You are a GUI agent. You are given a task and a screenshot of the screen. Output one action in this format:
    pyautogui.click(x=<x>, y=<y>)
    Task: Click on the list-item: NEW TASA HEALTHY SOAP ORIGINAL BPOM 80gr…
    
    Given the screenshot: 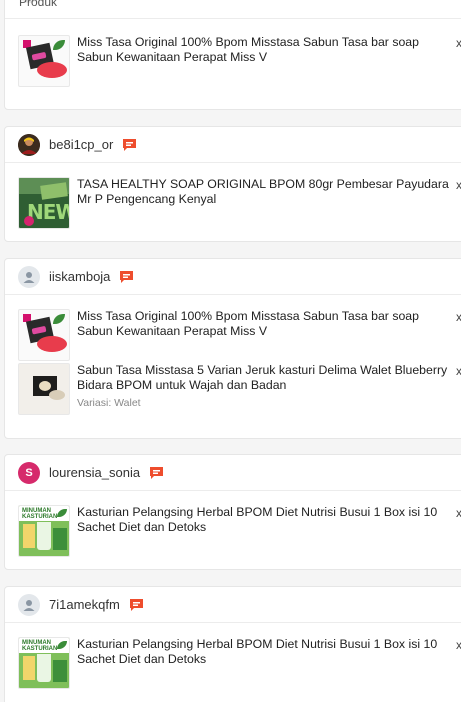 What is the action you would take?
    pyautogui.click(x=233, y=196)
    